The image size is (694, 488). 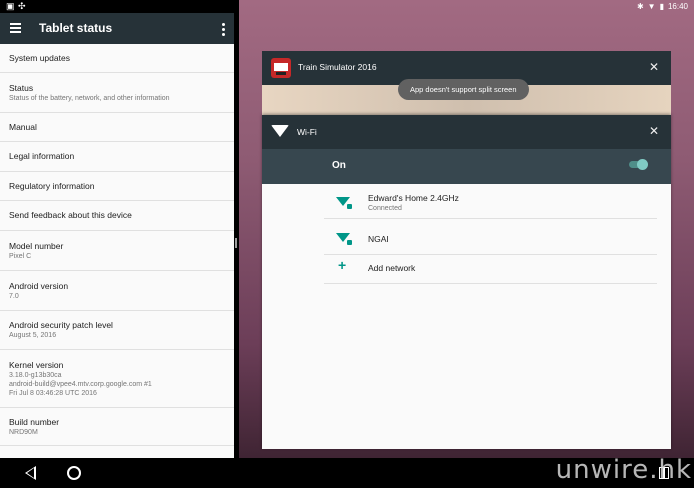 I want to click on page-title: Tablet status, so click(x=76, y=28).